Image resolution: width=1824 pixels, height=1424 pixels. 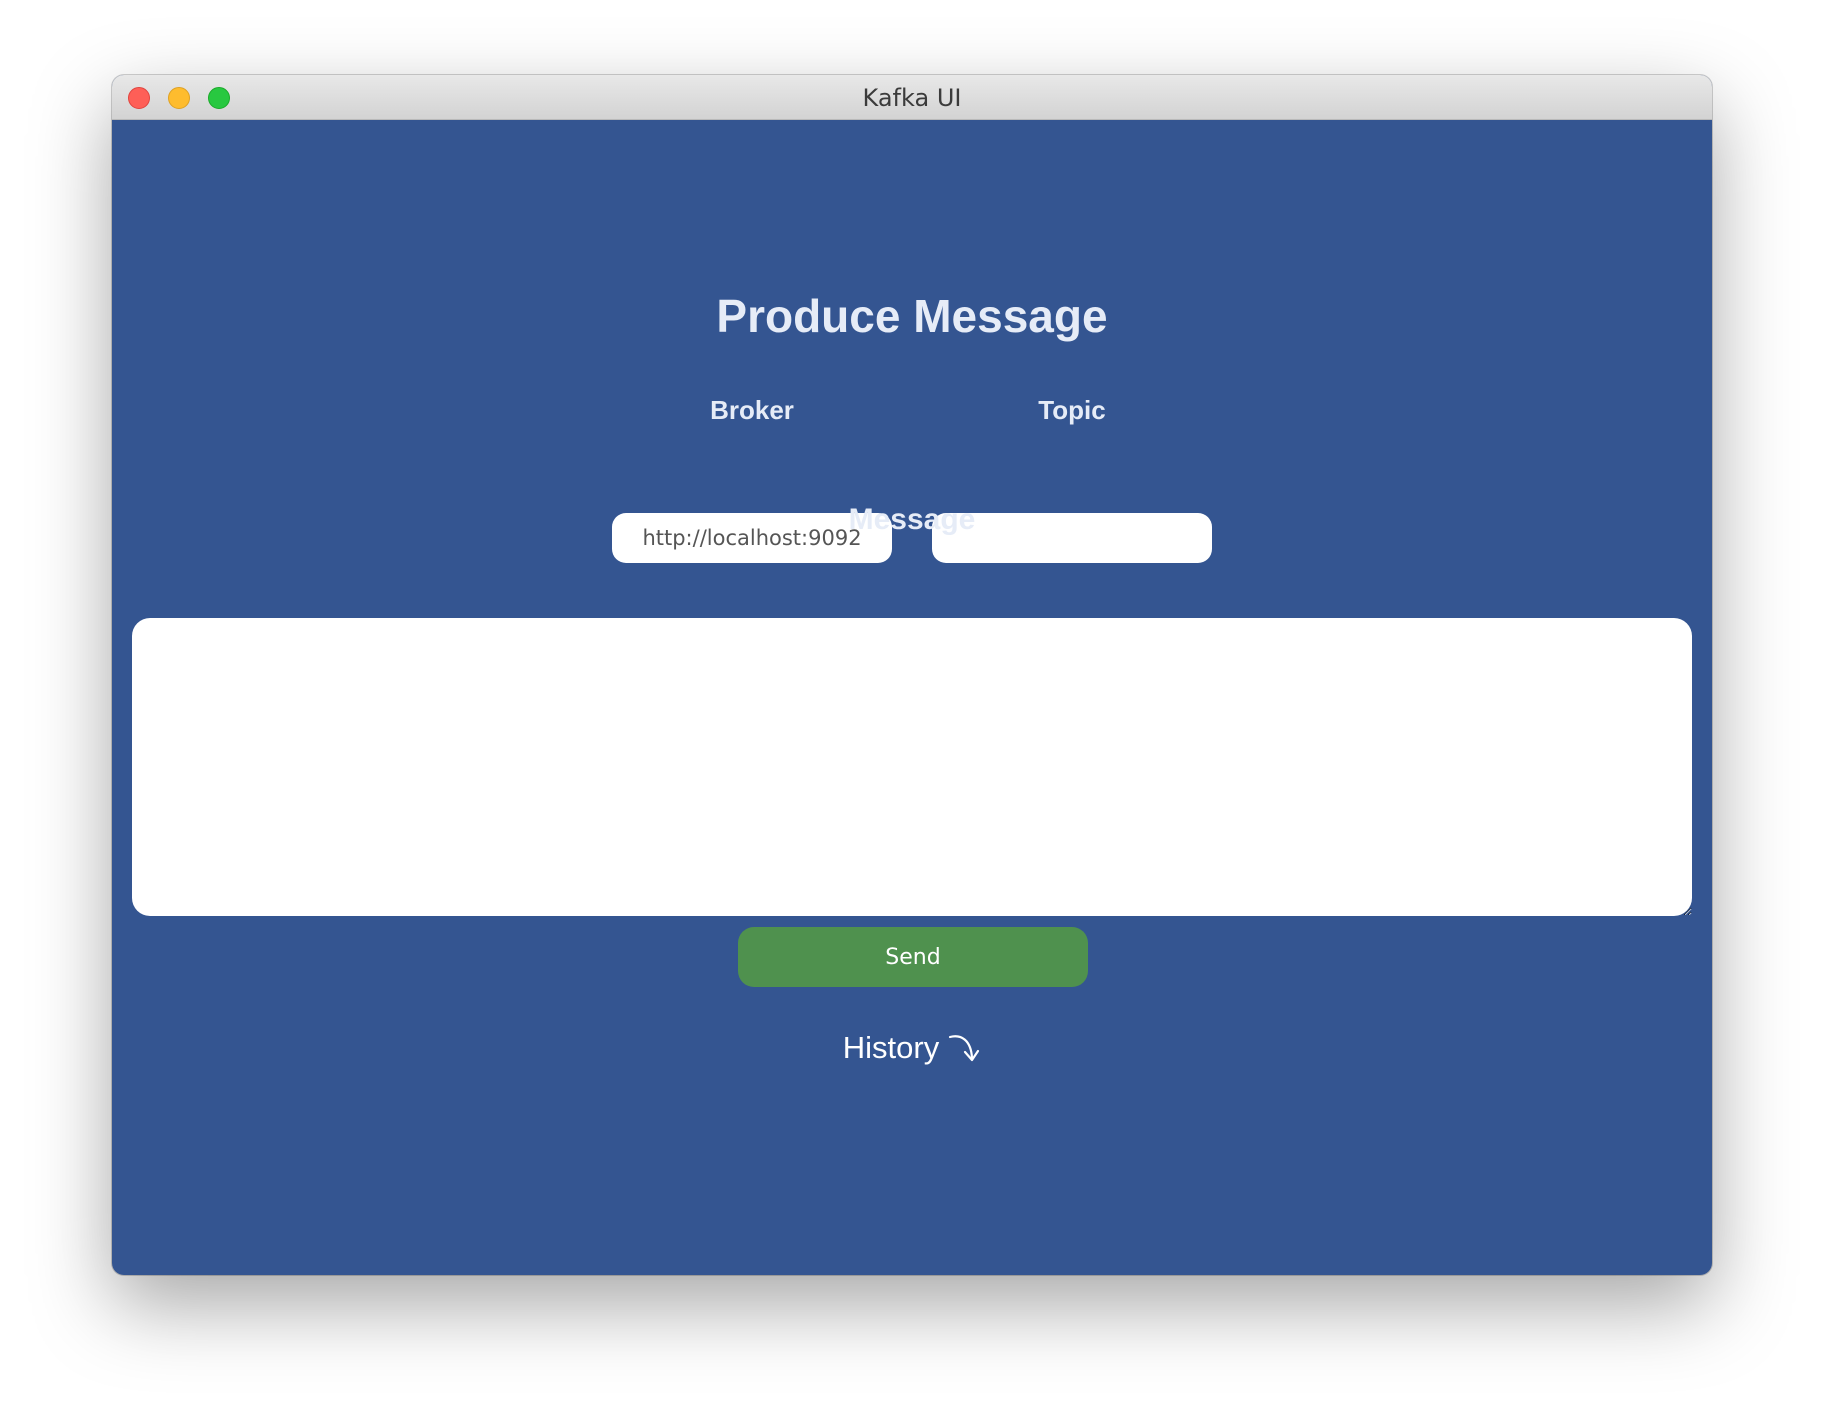 I want to click on message-label: Message, so click(x=912, y=519).